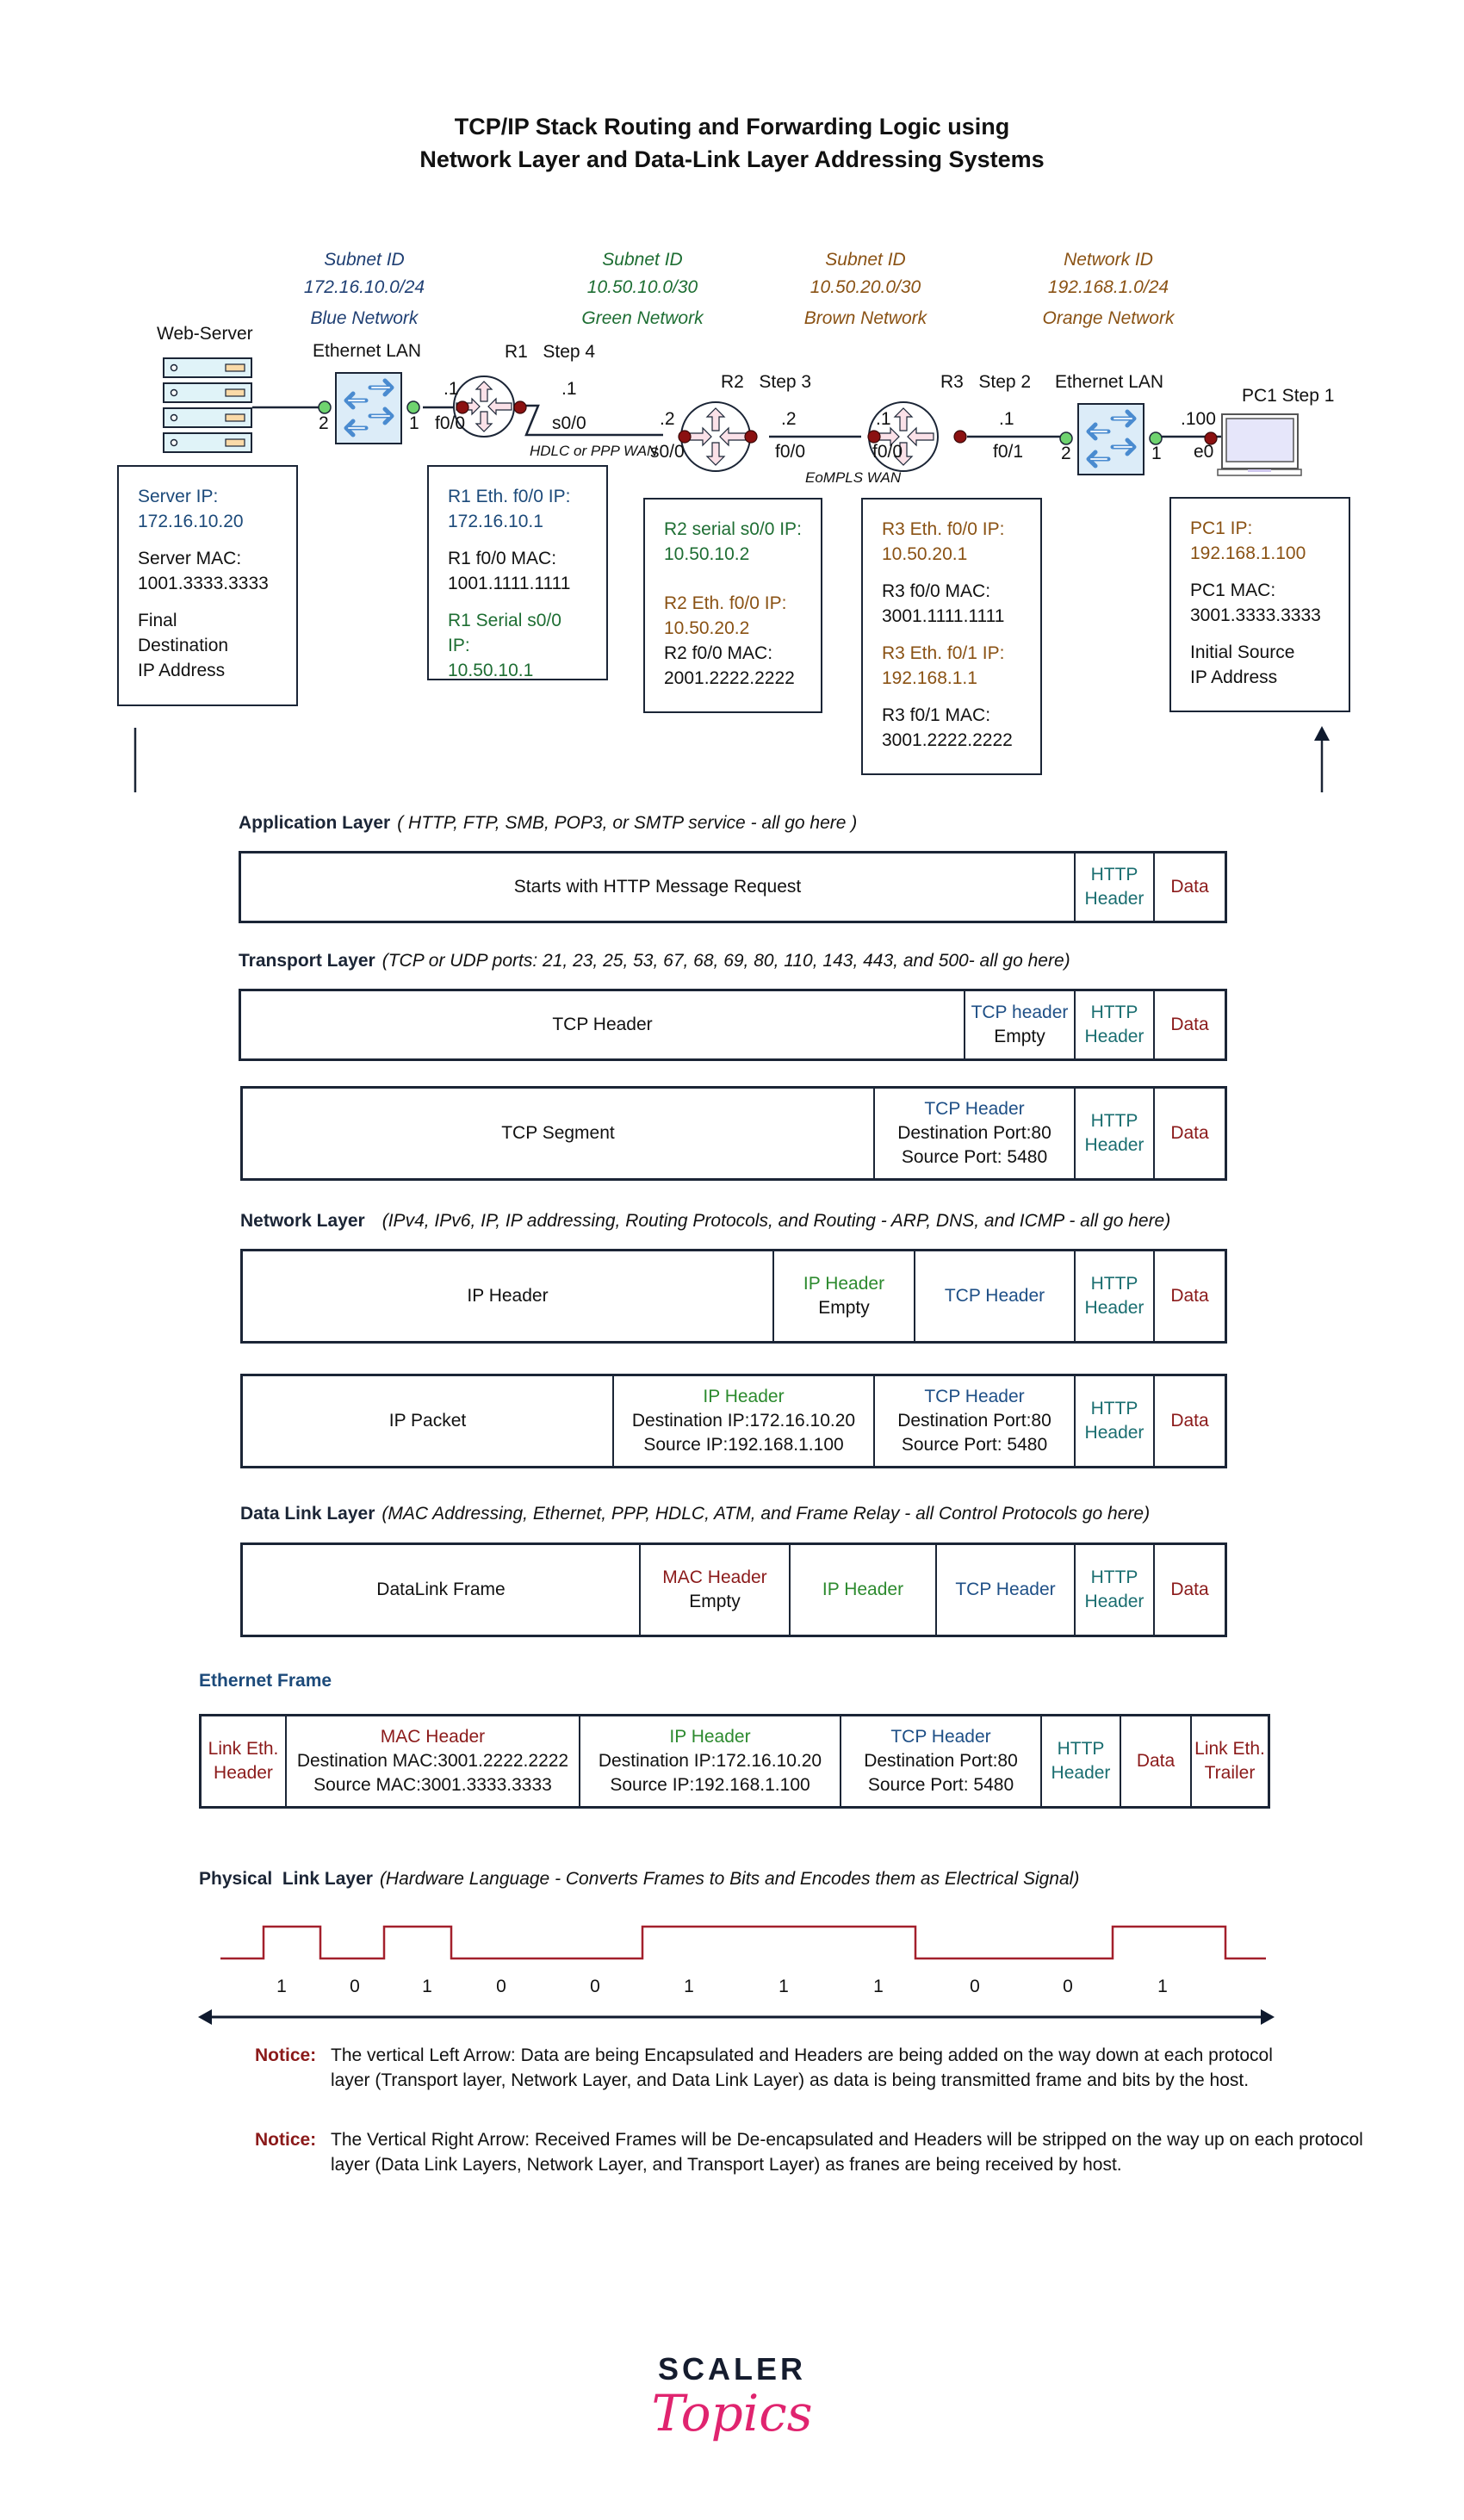 The height and width of the screenshot is (2520, 1464). What do you see at coordinates (1234, 677) in the screenshot?
I see `pc1-note: IP Address` at bounding box center [1234, 677].